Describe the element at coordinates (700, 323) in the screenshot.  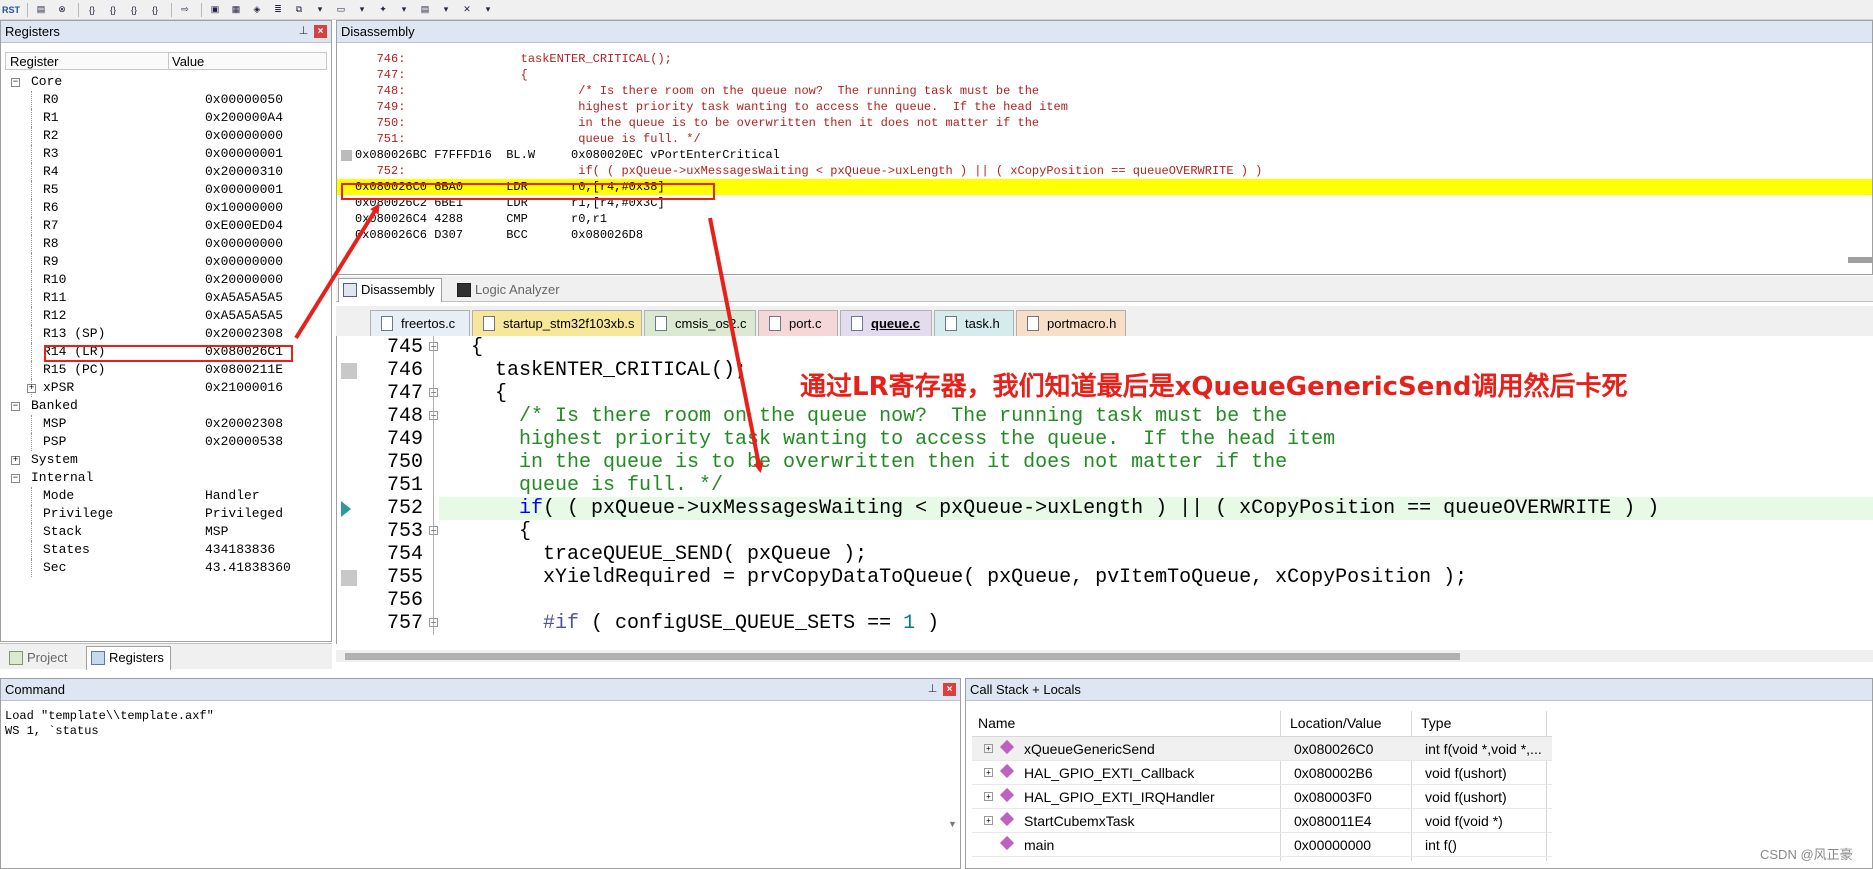
I see `file-tab: cmsis_os2.c` at that location.